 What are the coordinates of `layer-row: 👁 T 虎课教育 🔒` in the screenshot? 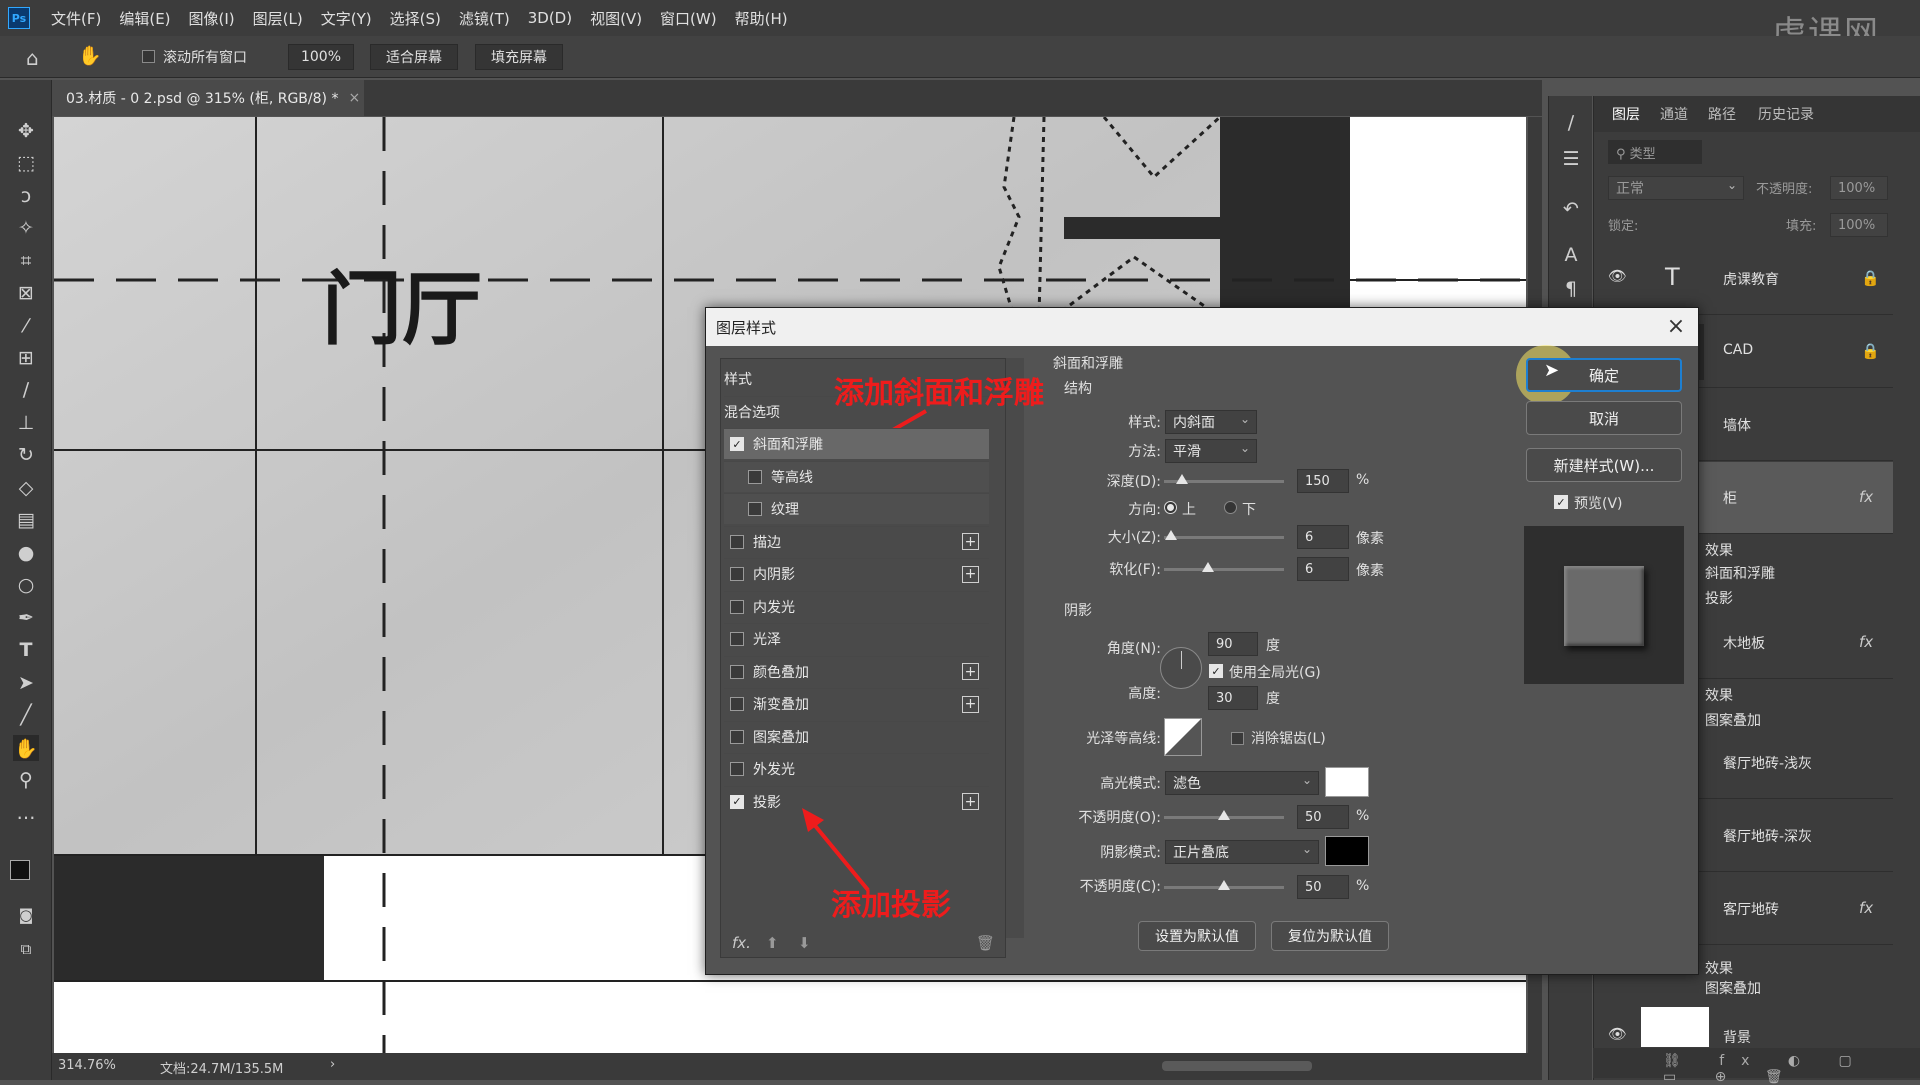 It's located at (1743, 279).